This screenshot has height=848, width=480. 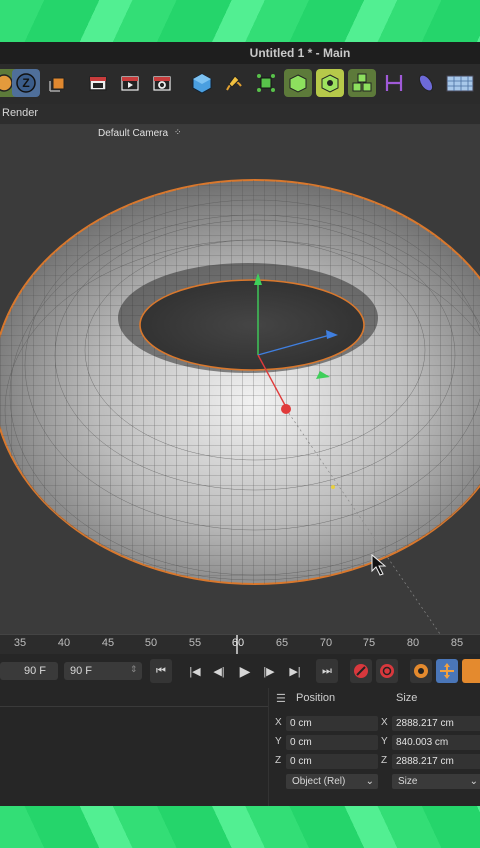 What do you see at coordinates (408, 781) in the screenshot?
I see `size-mode-value: Size` at bounding box center [408, 781].